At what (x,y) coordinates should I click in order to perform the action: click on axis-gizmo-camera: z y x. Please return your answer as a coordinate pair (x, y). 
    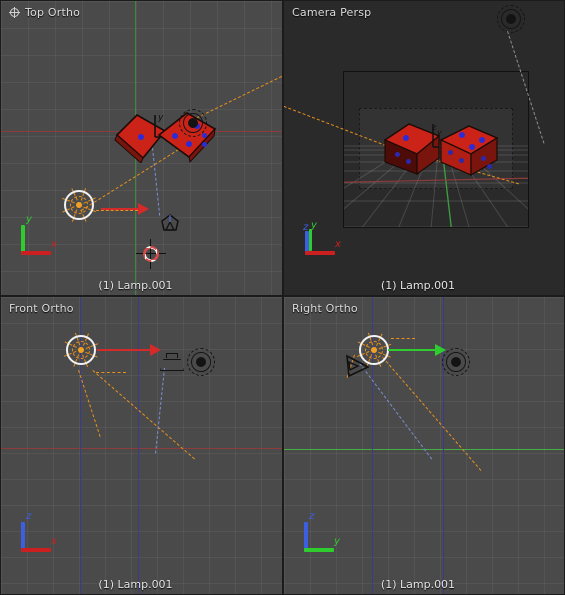
    Looking at the image, I should click on (322, 237).